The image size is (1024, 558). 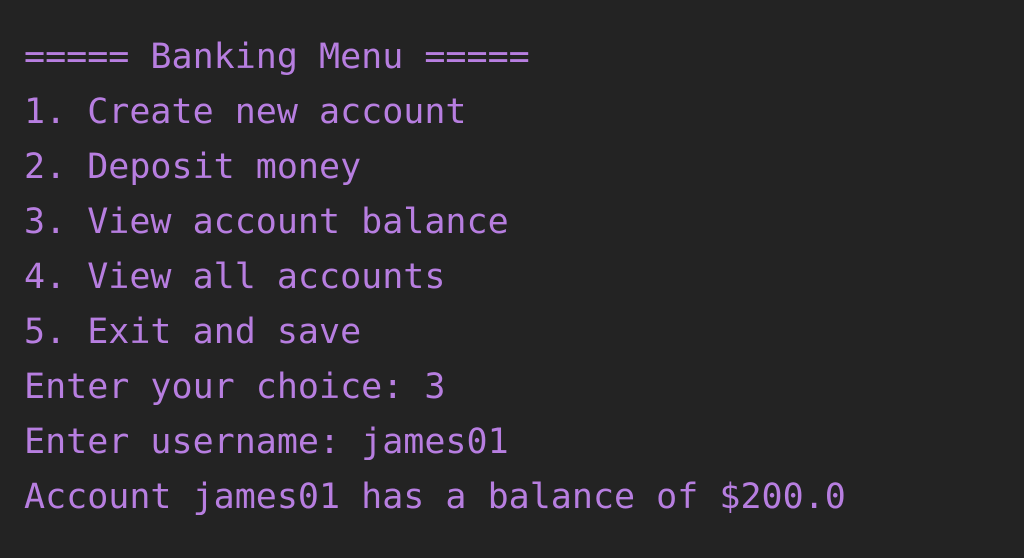 I want to click on menu-header: ===== Banking Menu =====, so click(x=277, y=57).